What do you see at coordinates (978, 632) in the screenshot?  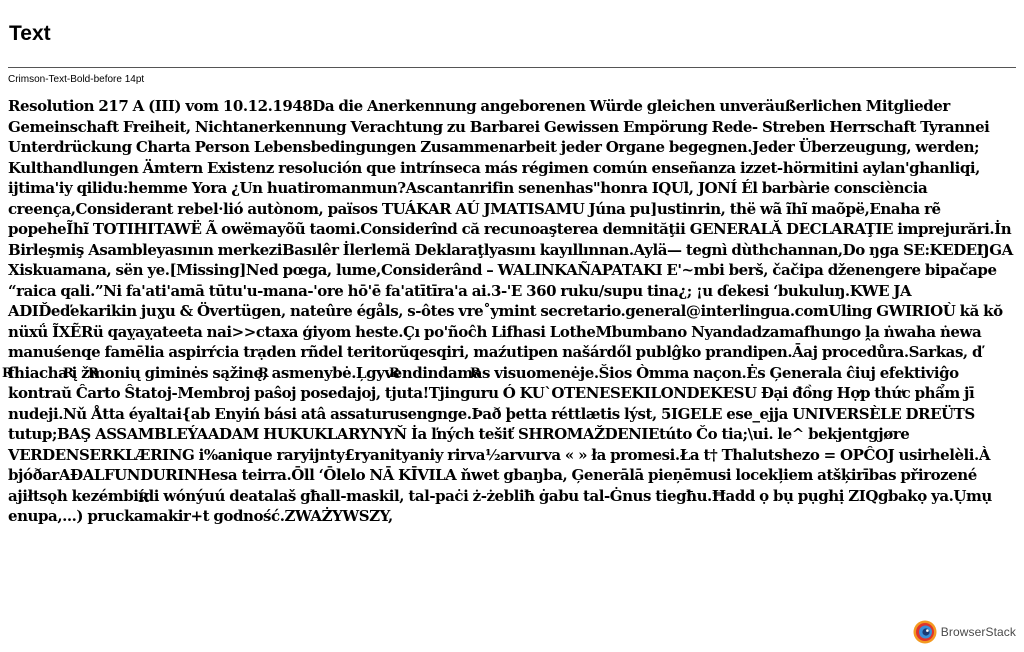 I see `browserstack-logo-text: BrowserStack` at bounding box center [978, 632].